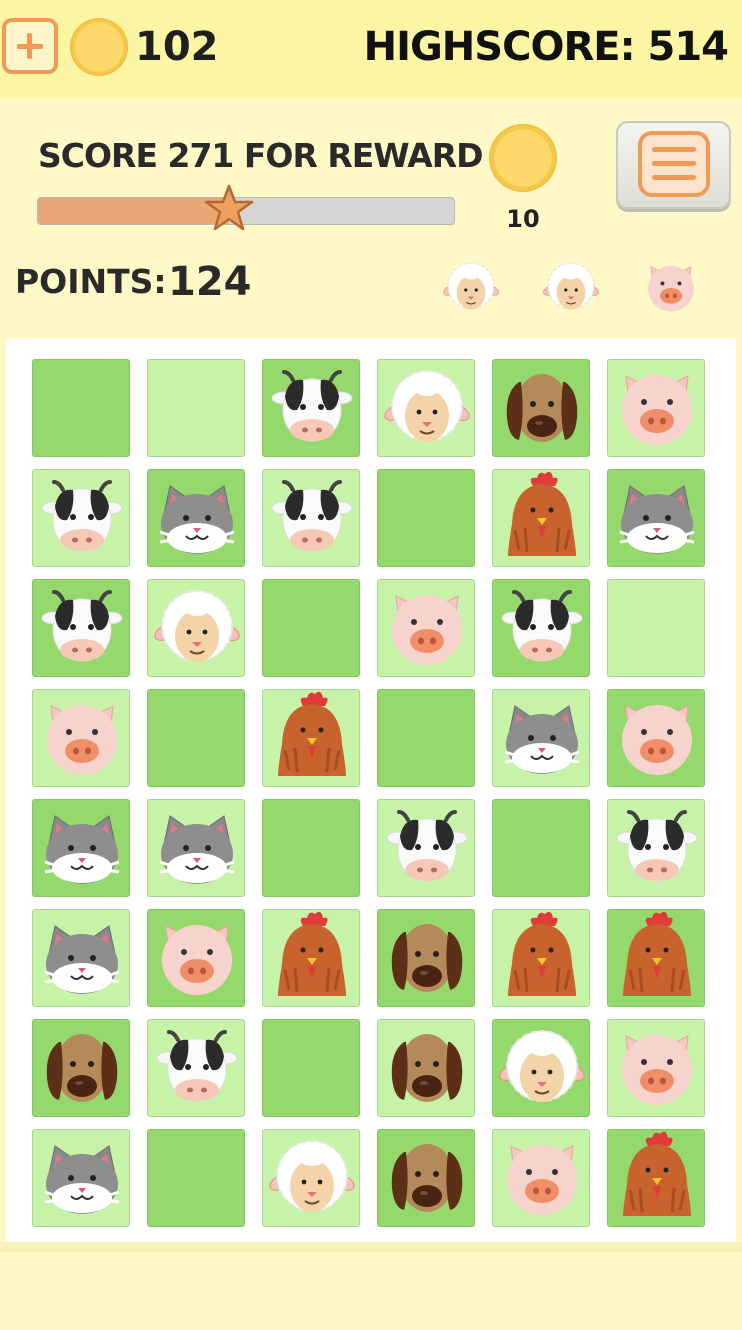 The width and height of the screenshot is (742, 1330). What do you see at coordinates (134, 211) in the screenshot?
I see `reward-progress-fill` at bounding box center [134, 211].